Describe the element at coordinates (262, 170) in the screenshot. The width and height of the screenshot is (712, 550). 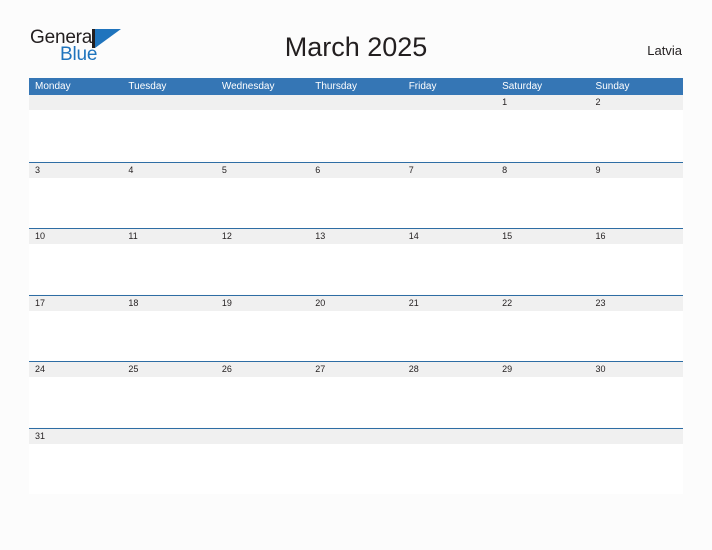
I see `day-cell: 5` at that location.